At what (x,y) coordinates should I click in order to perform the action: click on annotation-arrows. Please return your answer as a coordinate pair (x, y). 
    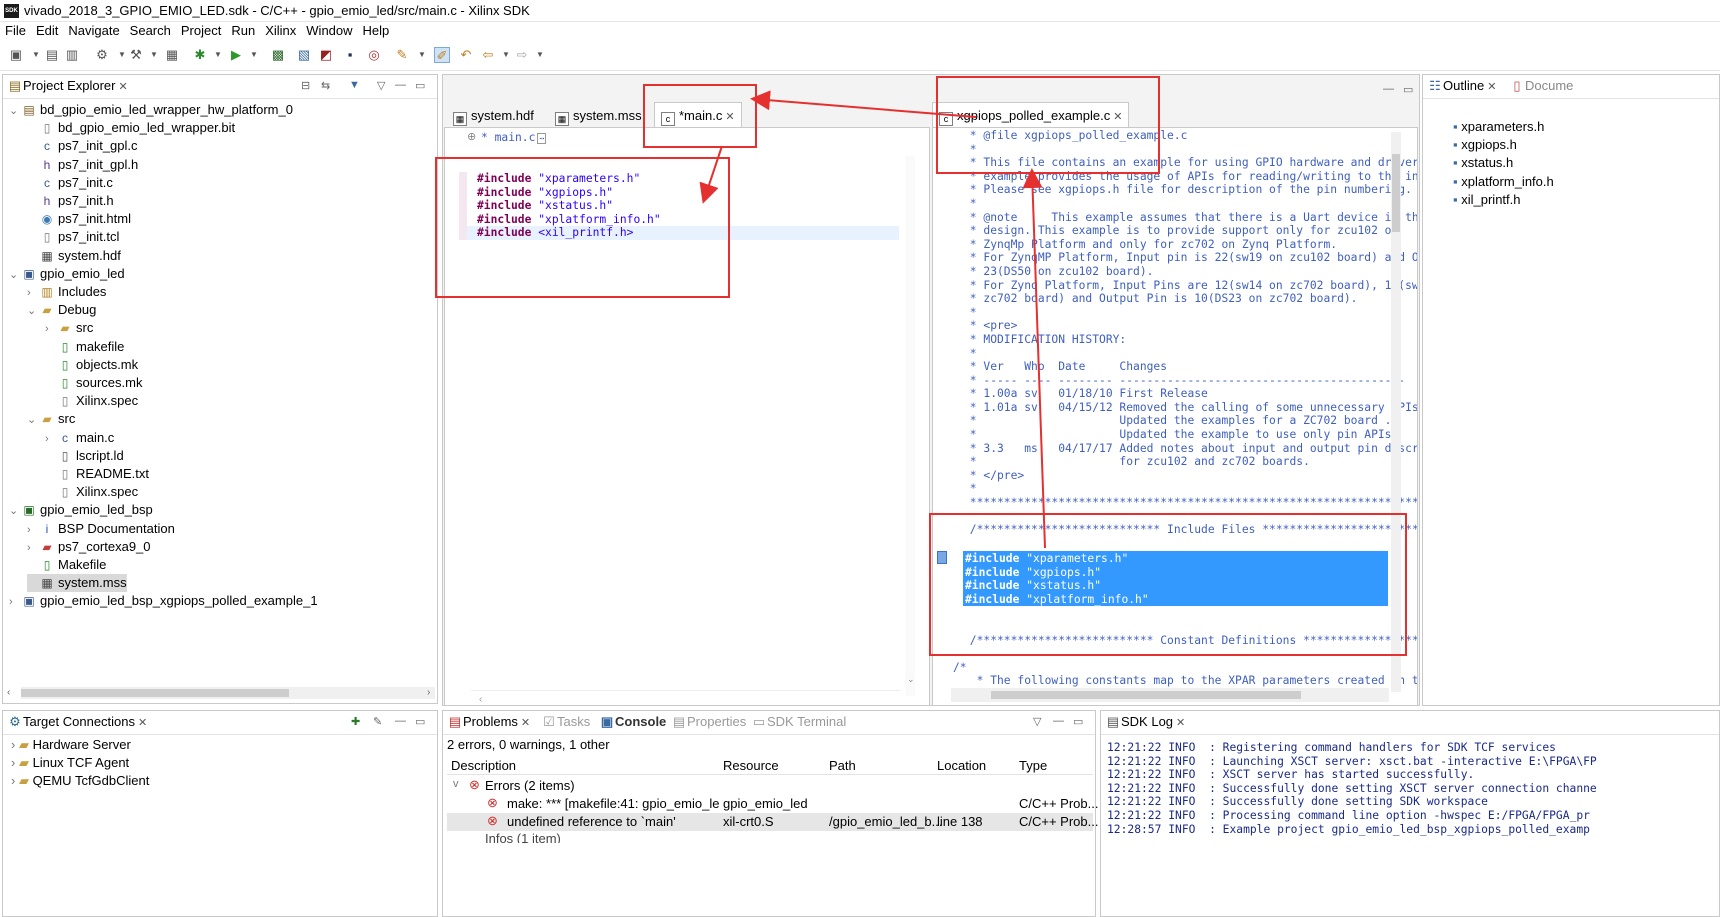
    Looking at the image, I should click on (872, 319).